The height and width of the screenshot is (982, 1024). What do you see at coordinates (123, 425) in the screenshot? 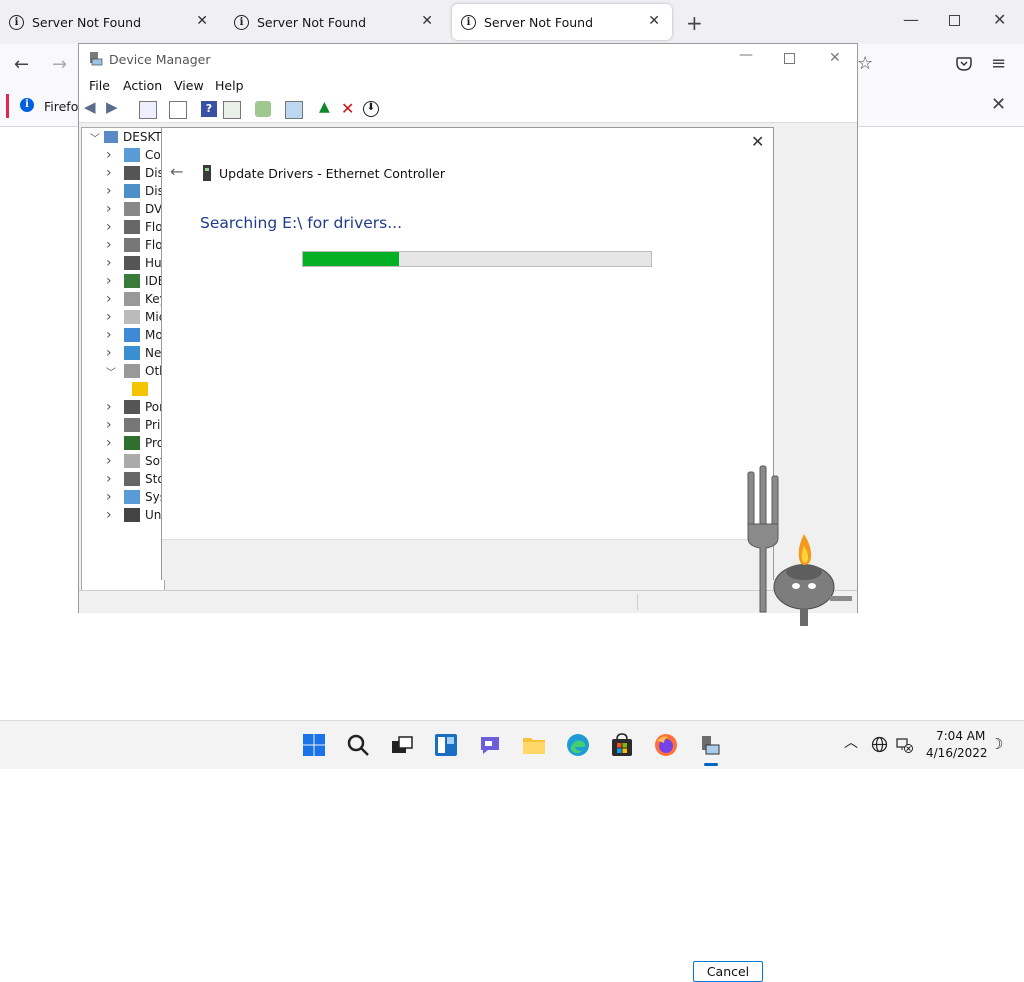
I see `tree-item: › Prir` at bounding box center [123, 425].